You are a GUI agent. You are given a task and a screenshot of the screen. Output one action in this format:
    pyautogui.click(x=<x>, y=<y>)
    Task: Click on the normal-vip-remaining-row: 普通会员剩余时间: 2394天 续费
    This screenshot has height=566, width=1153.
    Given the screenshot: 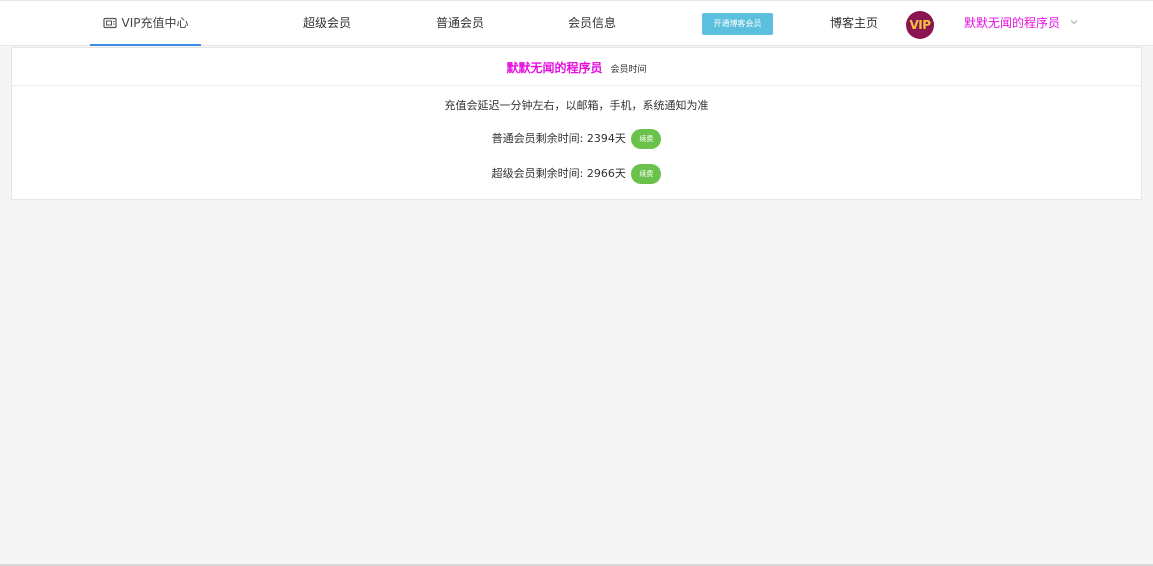 What is the action you would take?
    pyautogui.click(x=576, y=139)
    